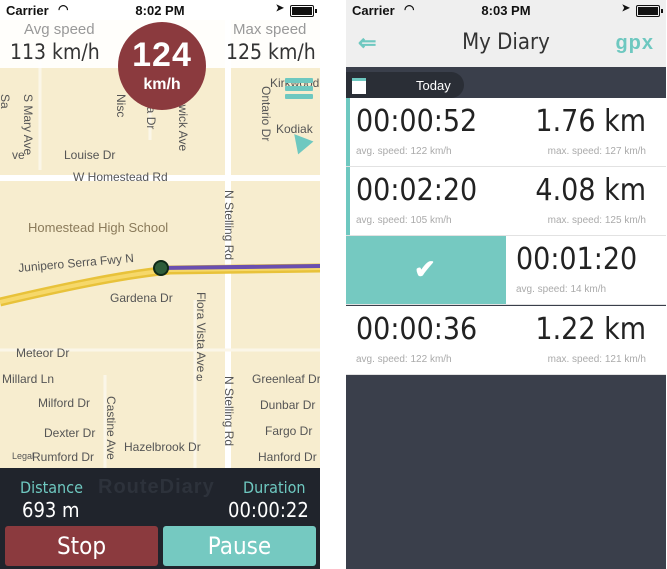 The width and height of the screenshot is (667, 569). What do you see at coordinates (28, 125) in the screenshot?
I see `map-label-s-mary: S Mary Ave` at bounding box center [28, 125].